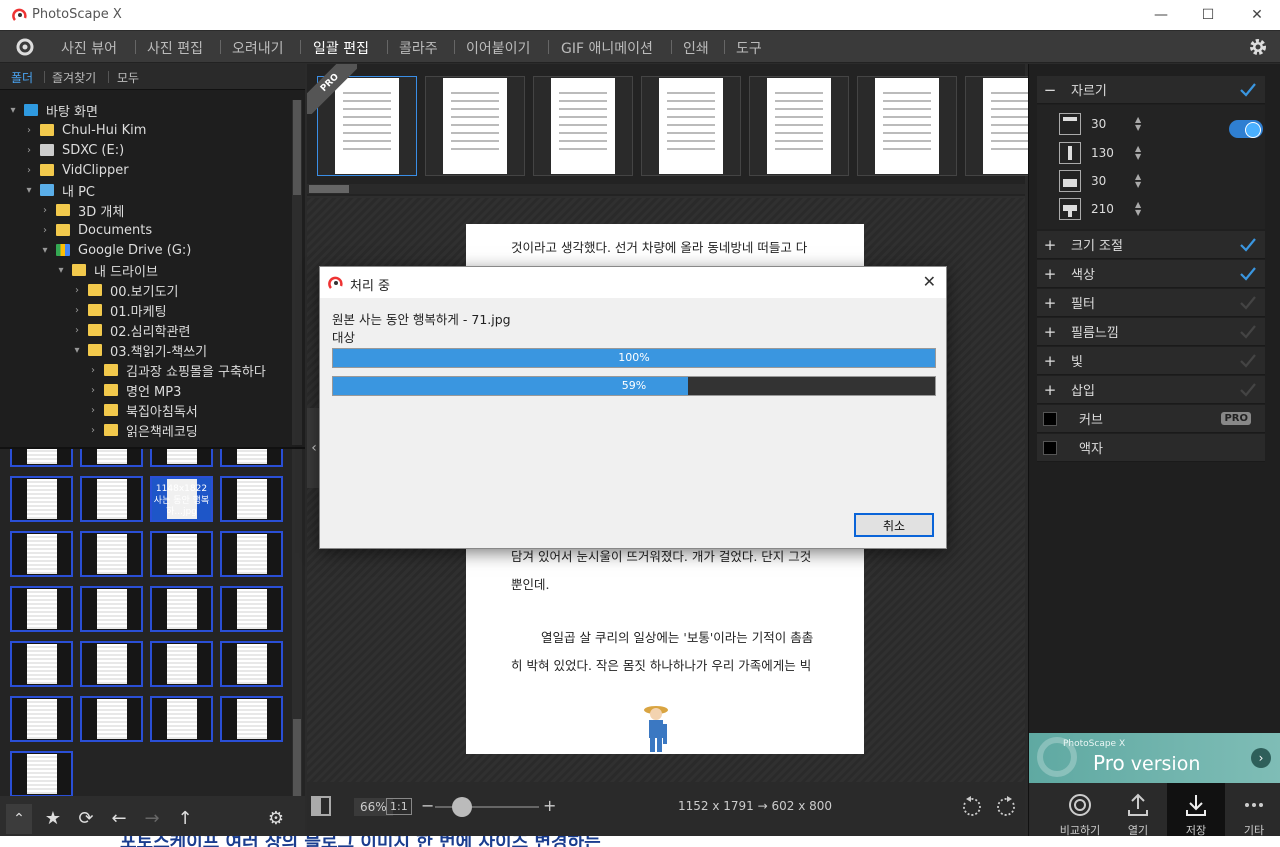  What do you see at coordinates (95, 230) in the screenshot?
I see `tree-item-documents: › Documents` at bounding box center [95, 230].